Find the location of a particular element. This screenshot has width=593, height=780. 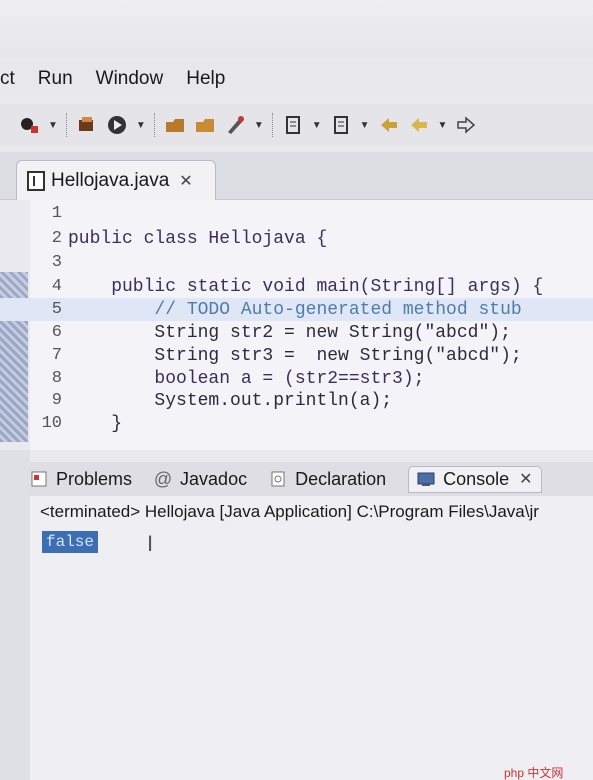

tab-console: Console ✕ is located at coordinates (475, 479).